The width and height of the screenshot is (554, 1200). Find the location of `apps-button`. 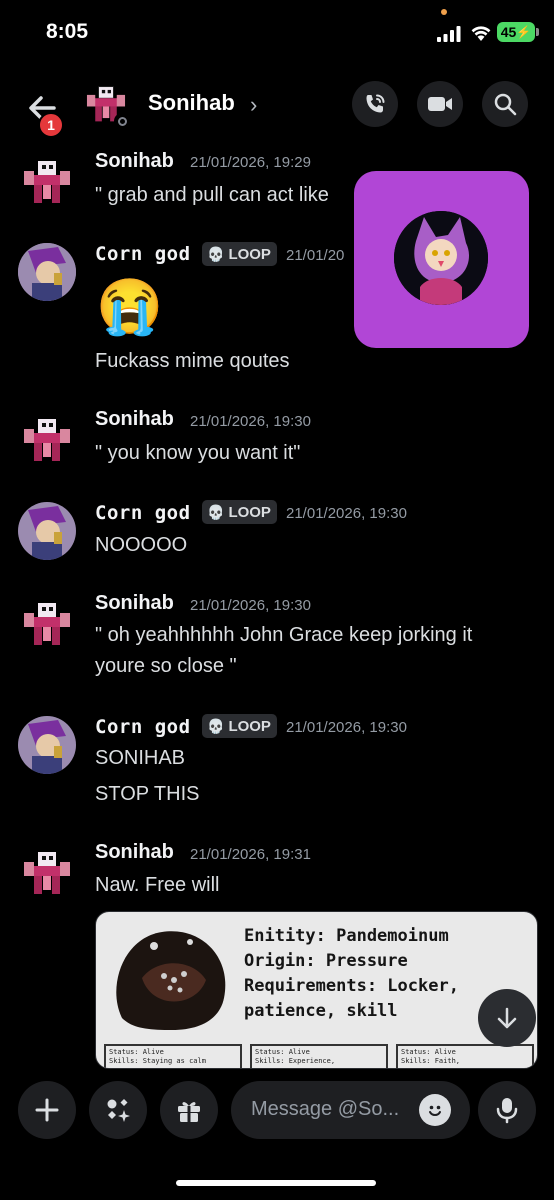

apps-button is located at coordinates (118, 1110).